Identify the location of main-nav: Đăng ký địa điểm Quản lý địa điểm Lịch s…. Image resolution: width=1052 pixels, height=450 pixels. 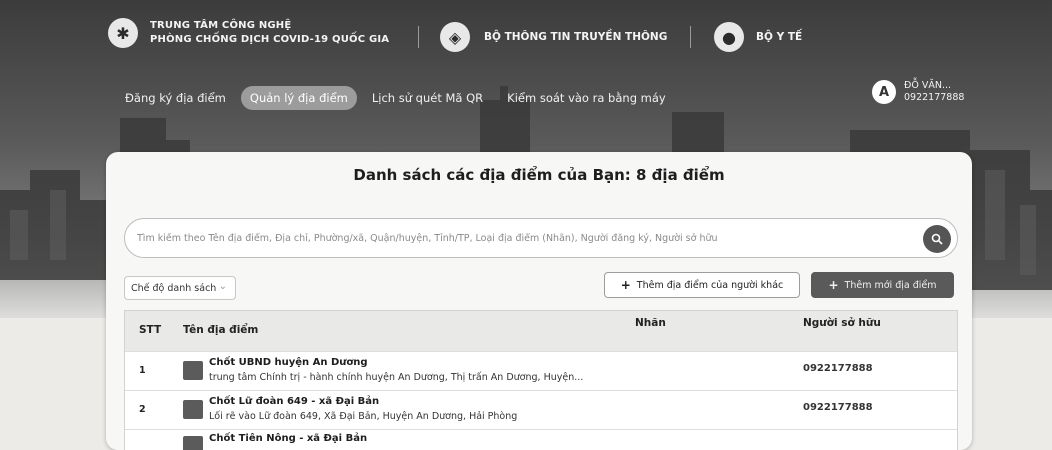
(398, 98).